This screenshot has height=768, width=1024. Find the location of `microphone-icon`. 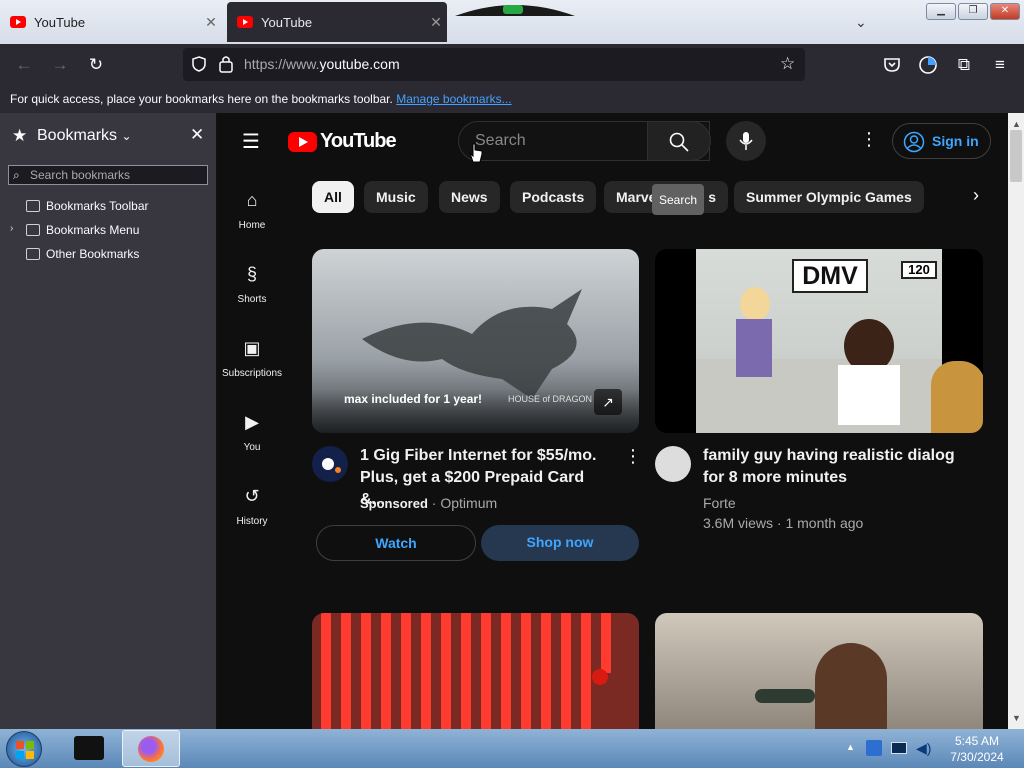

microphone-icon is located at coordinates (746, 141).